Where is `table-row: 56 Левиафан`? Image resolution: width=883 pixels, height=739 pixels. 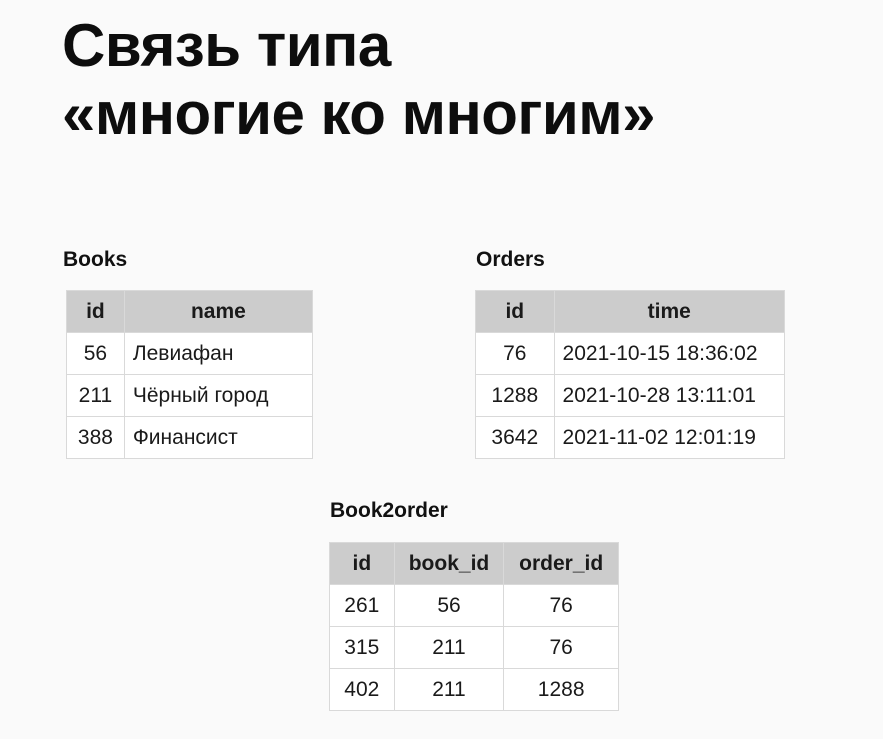 table-row: 56 Левиафан is located at coordinates (190, 353).